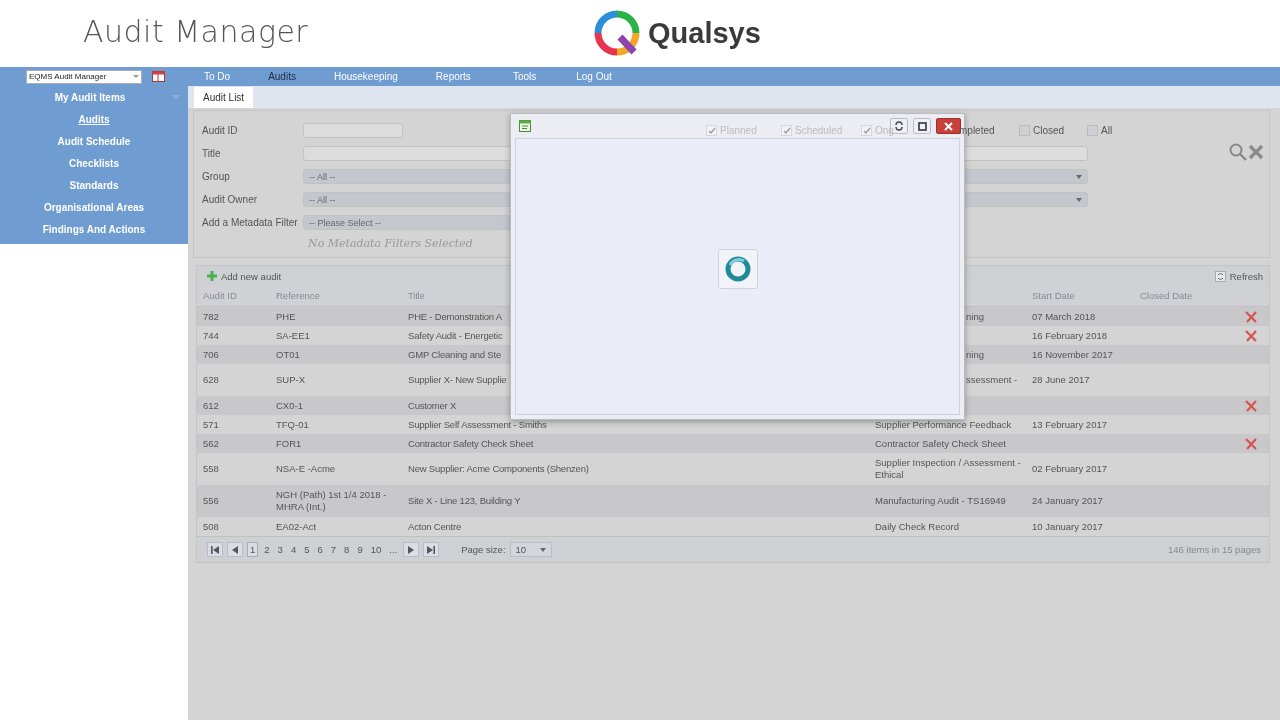 Image resolution: width=1280 pixels, height=720 pixels. Describe the element at coordinates (365, 76) in the screenshot. I see `nav-tab: Housekeeping` at that location.